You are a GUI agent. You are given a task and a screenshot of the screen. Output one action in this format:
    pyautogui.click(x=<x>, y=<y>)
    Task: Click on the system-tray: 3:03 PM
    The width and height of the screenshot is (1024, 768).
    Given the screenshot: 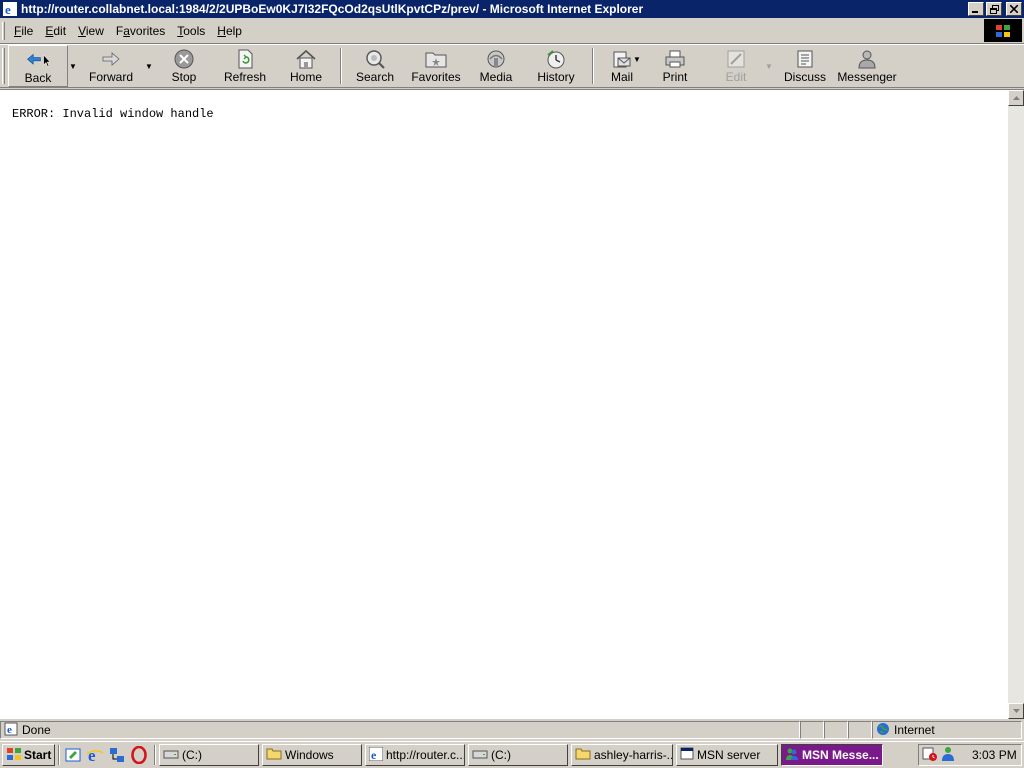 What is the action you would take?
    pyautogui.click(x=970, y=755)
    